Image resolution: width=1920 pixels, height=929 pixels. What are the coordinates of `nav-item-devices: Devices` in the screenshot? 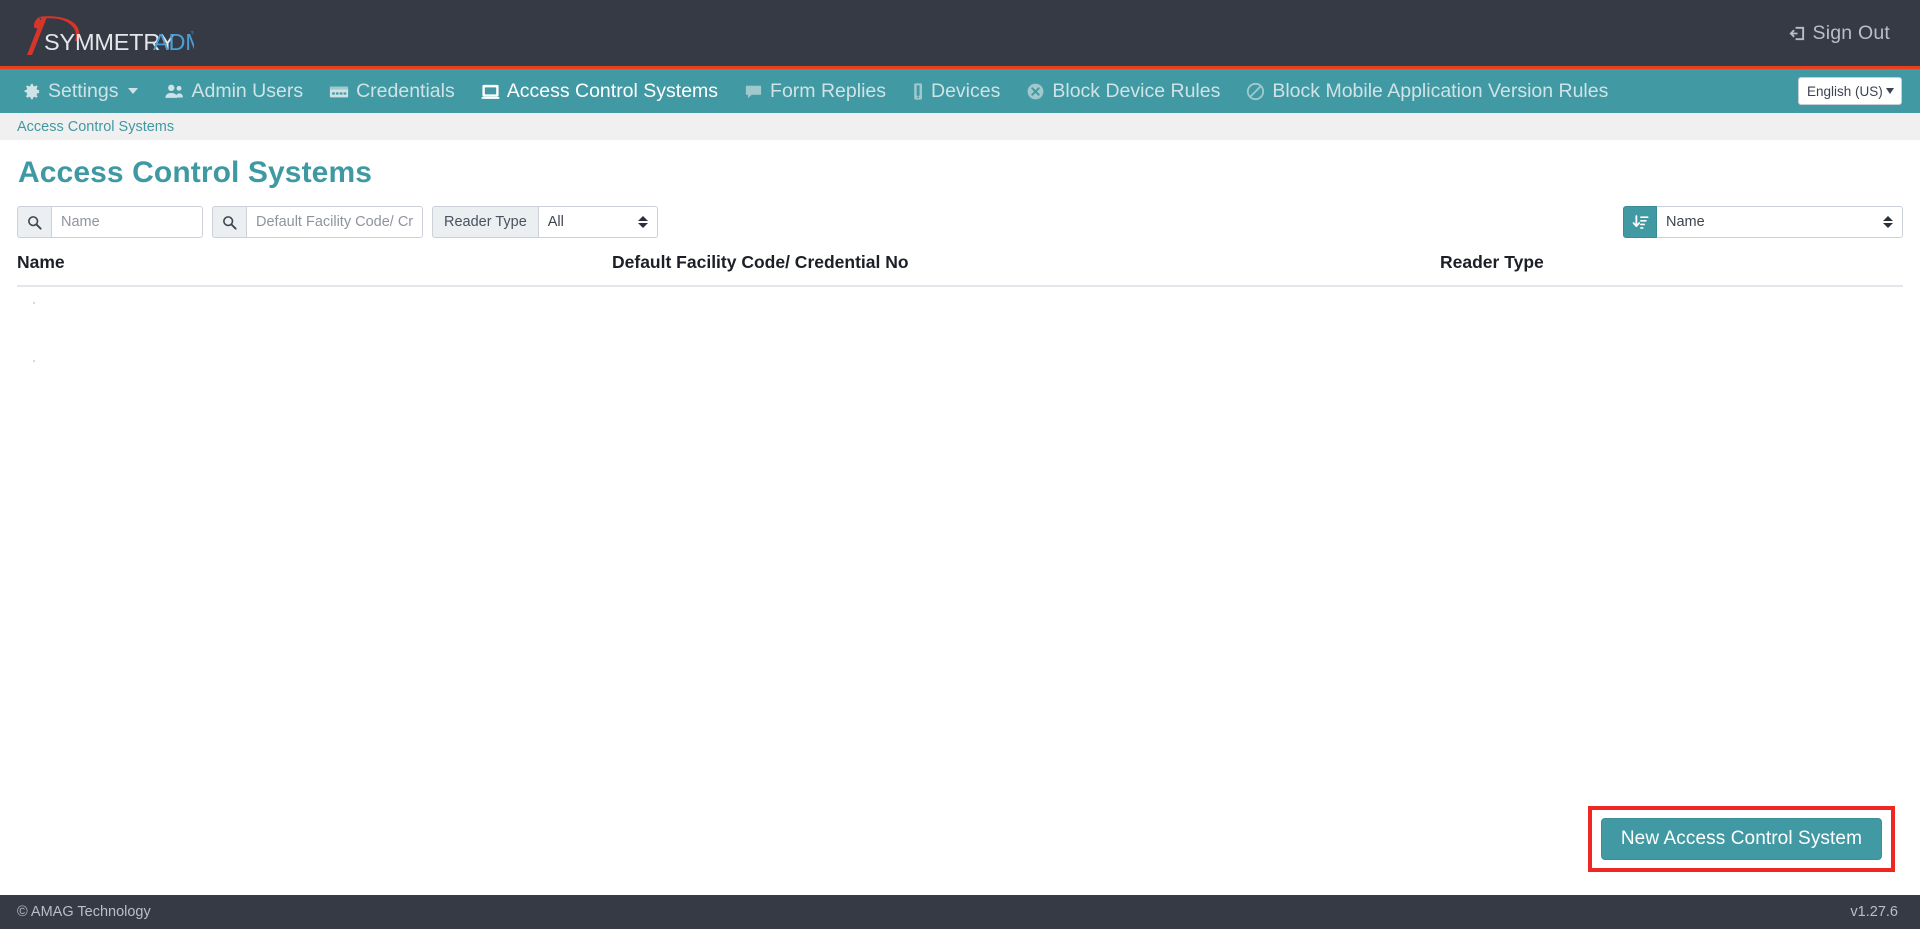 It's located at (956, 91).